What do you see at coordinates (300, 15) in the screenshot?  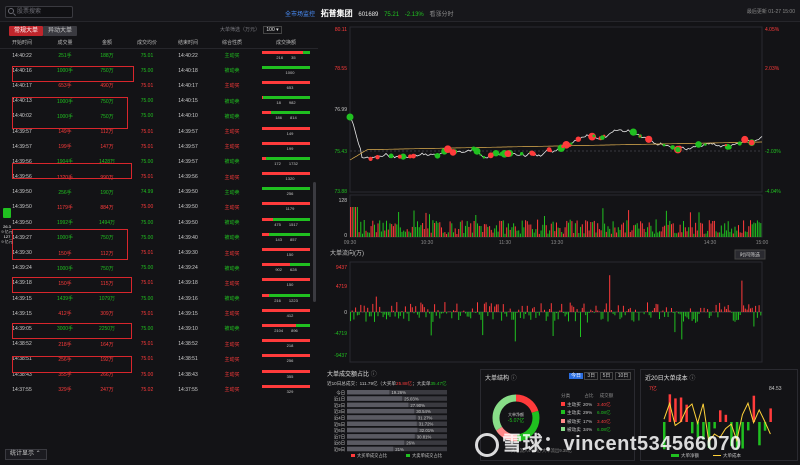 I see `market-monitor-link: 全市场监控` at bounding box center [300, 15].